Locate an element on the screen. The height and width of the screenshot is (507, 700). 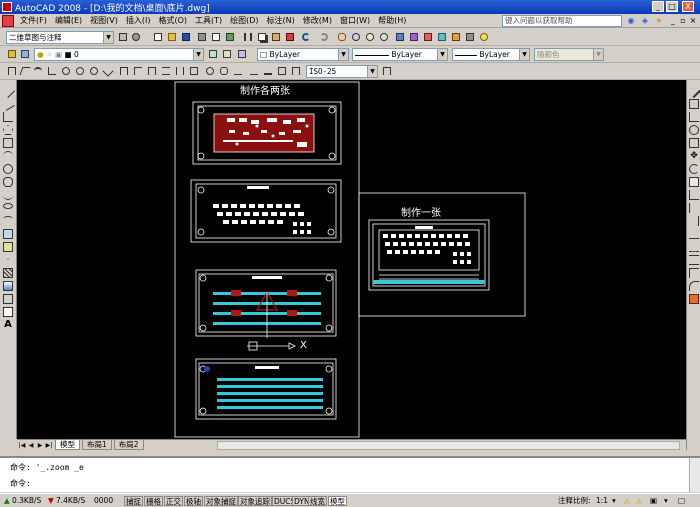
insert-block-icon is located at coordinates (8, 234).